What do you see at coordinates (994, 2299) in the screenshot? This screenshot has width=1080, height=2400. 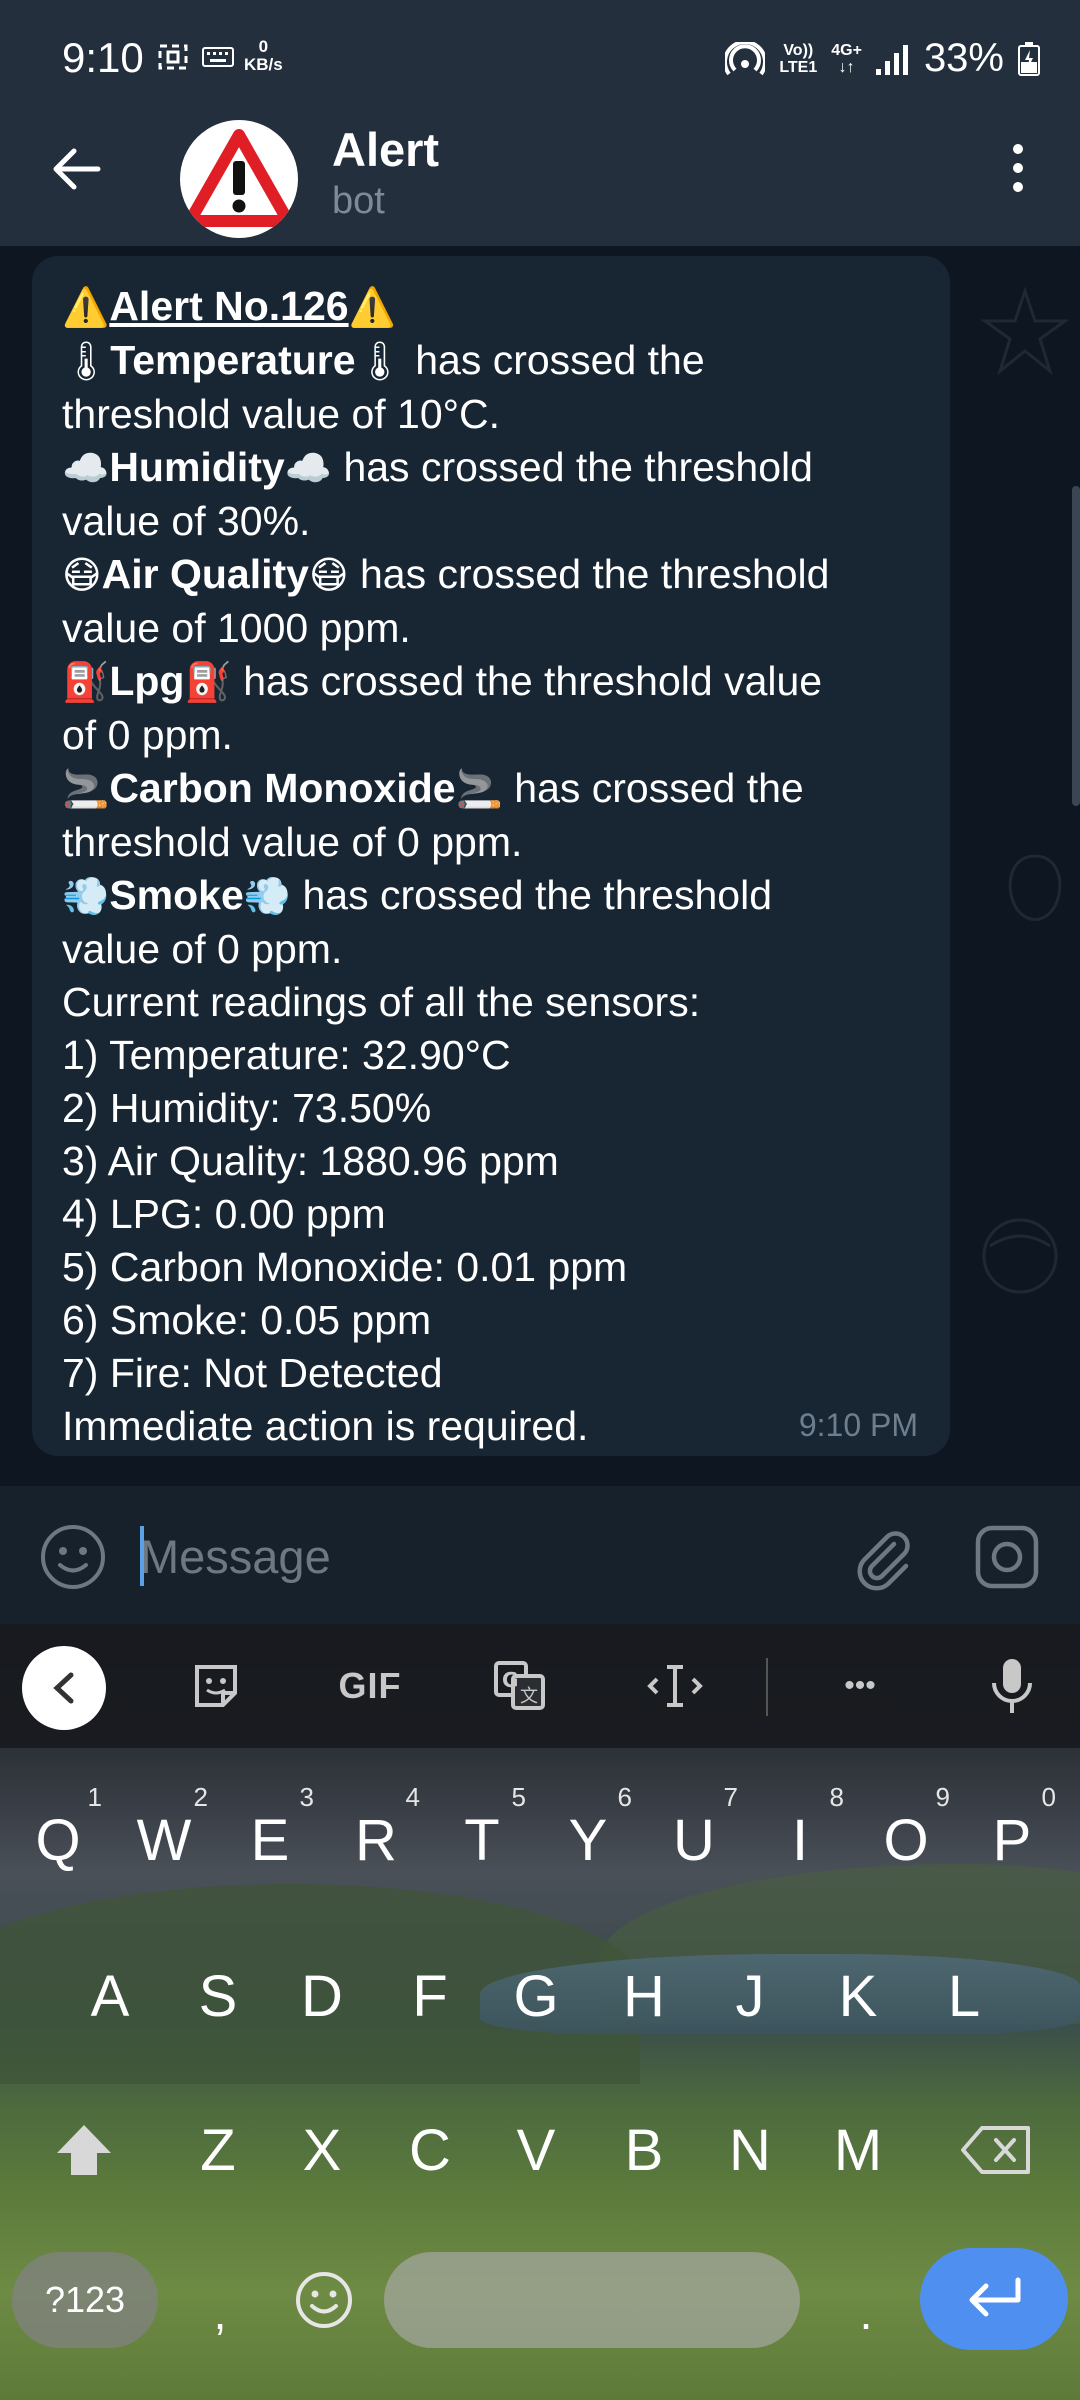 I see `enter-key` at bounding box center [994, 2299].